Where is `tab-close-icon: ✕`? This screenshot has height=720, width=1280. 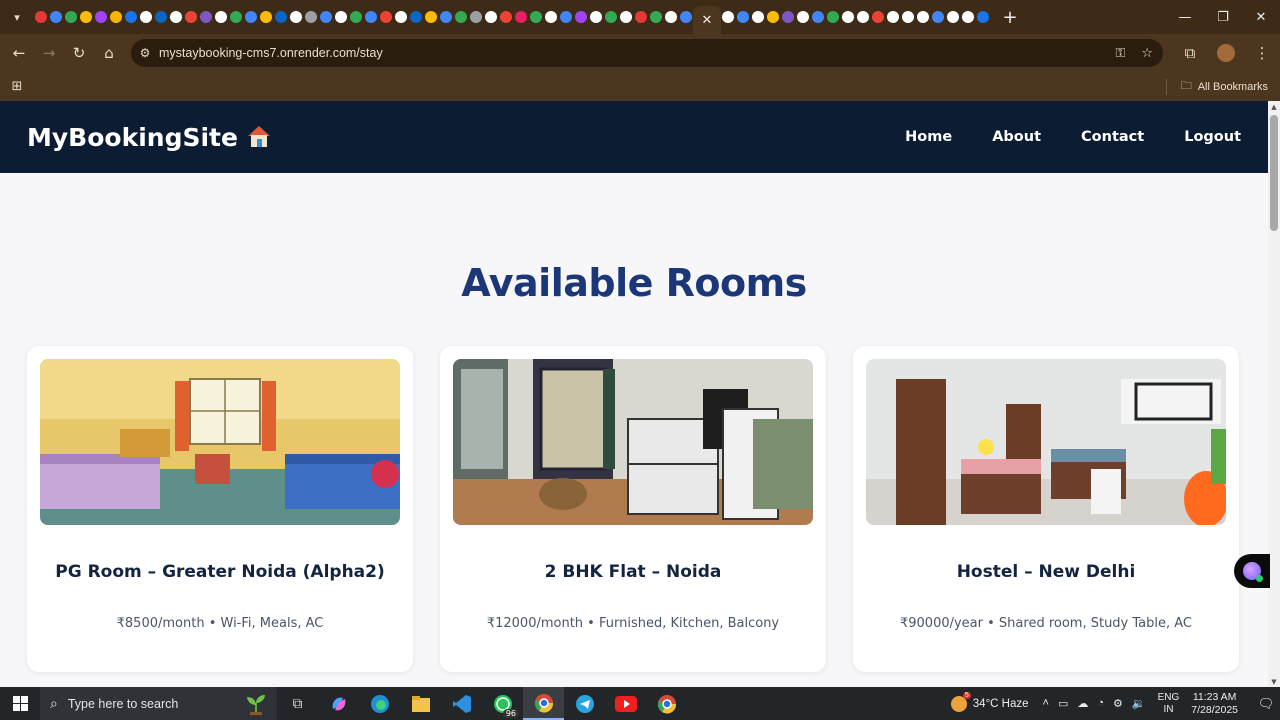 tab-close-icon: ✕ is located at coordinates (707, 20).